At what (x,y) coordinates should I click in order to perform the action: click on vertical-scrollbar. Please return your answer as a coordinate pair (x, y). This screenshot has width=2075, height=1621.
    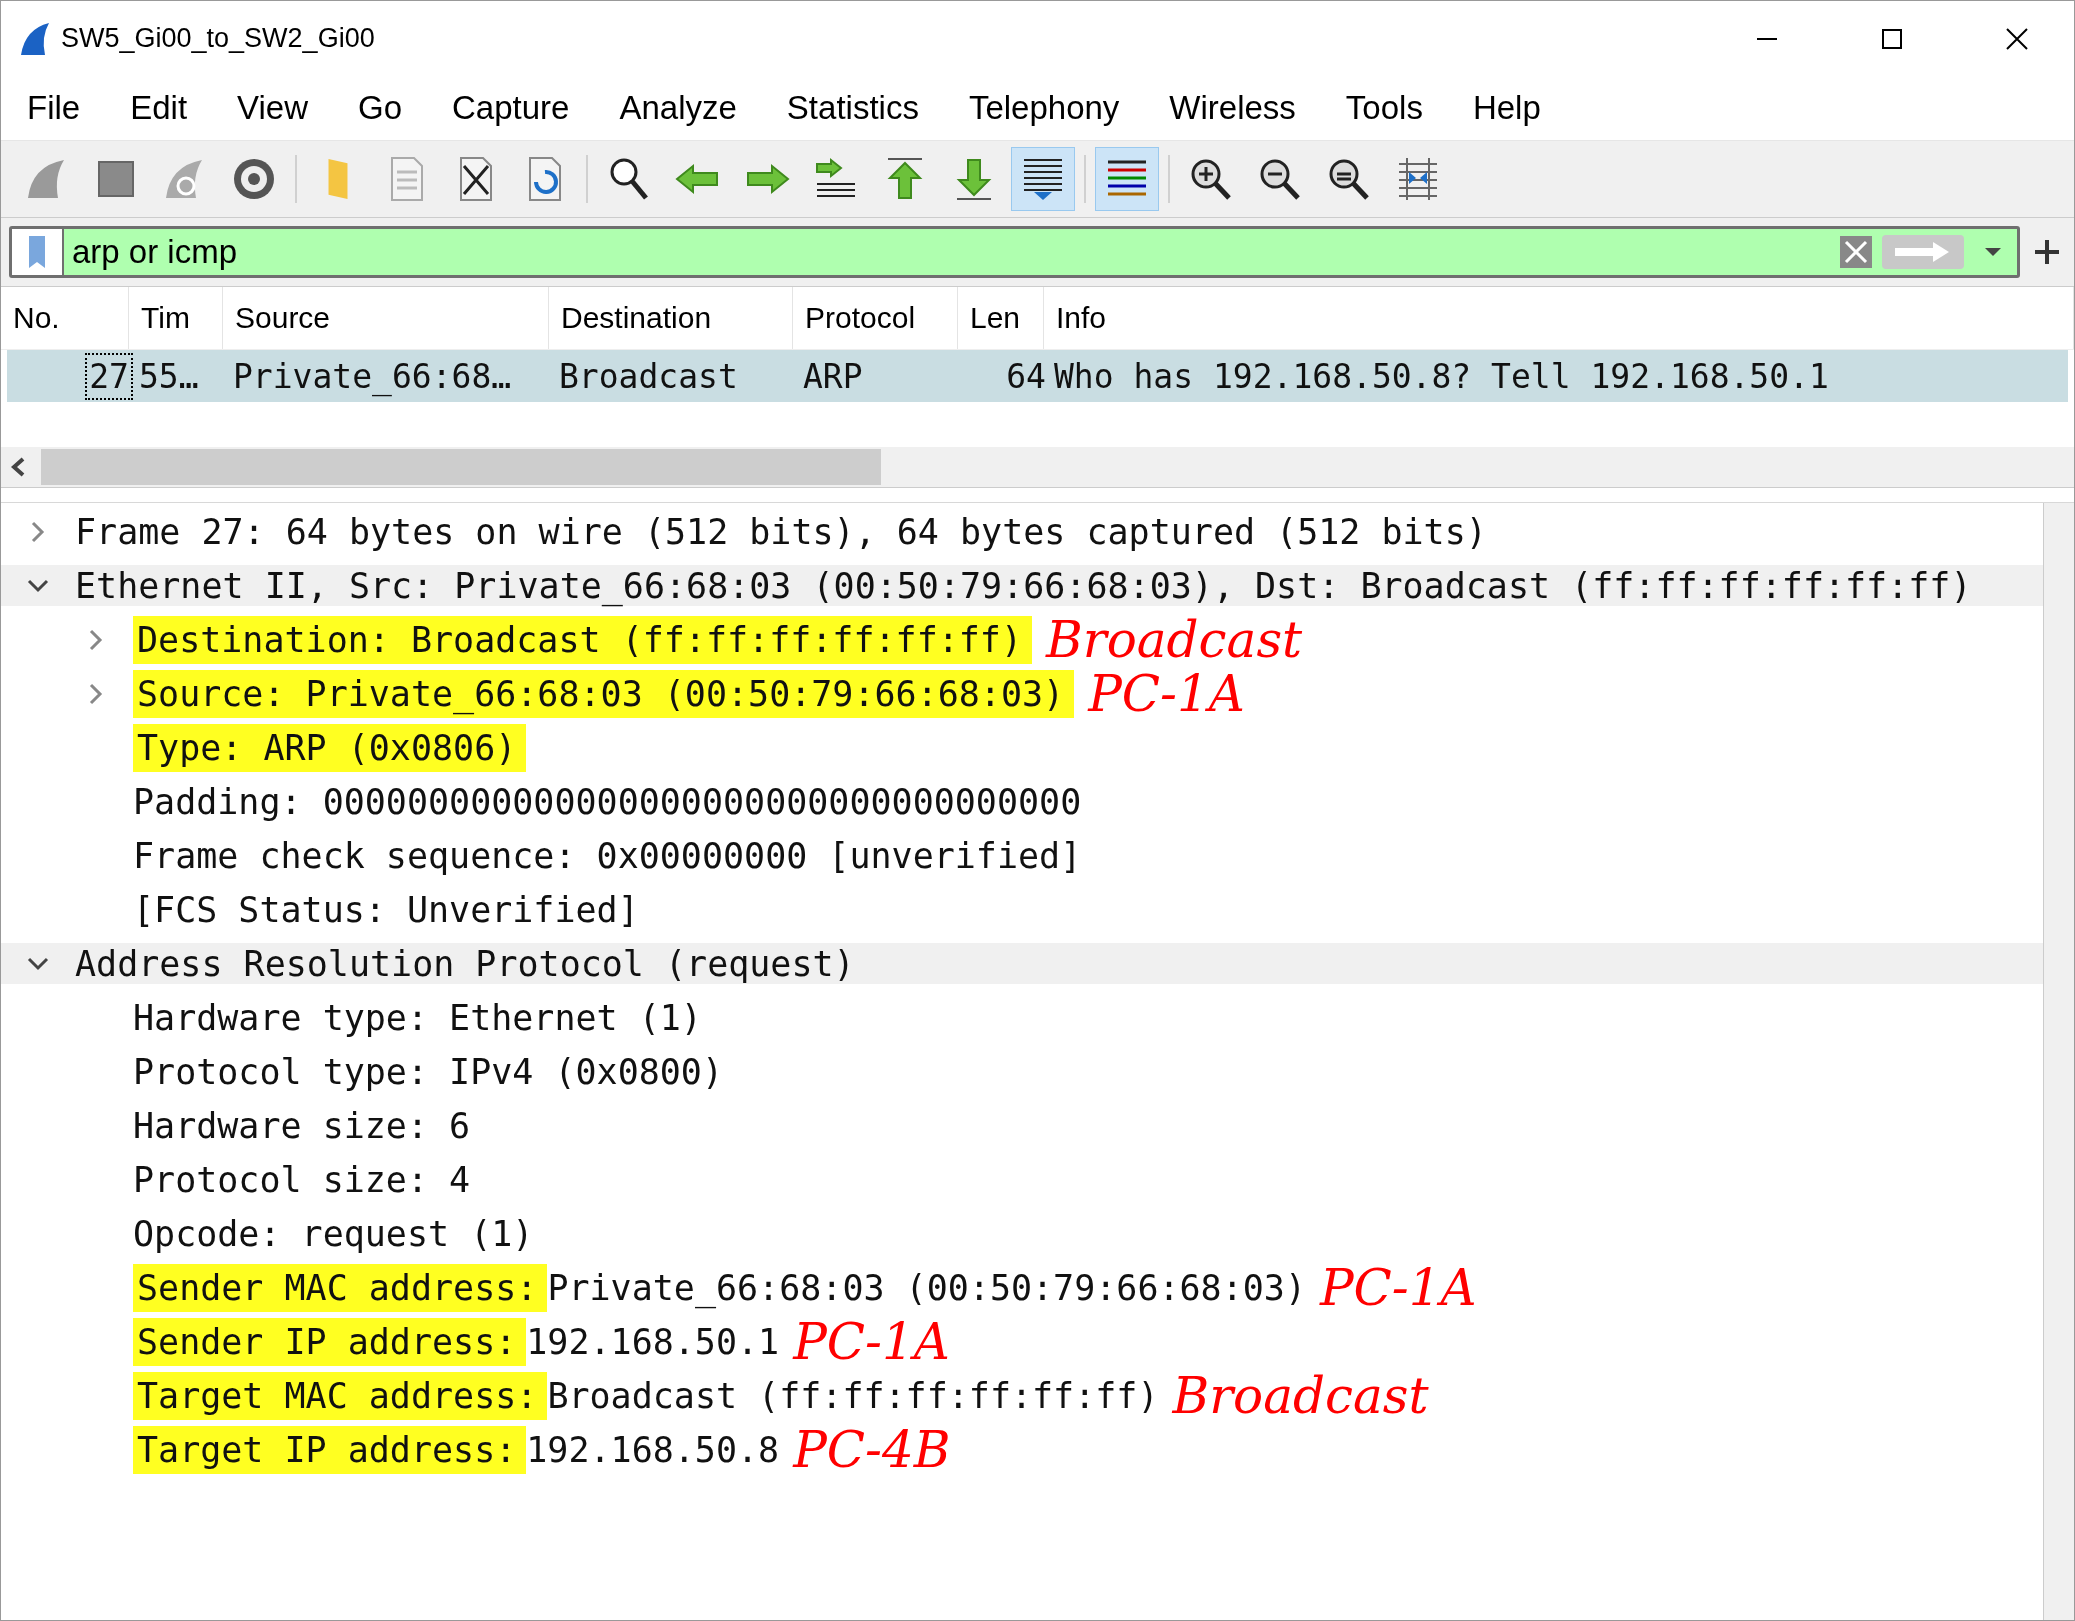
    Looking at the image, I should click on (2058, 1061).